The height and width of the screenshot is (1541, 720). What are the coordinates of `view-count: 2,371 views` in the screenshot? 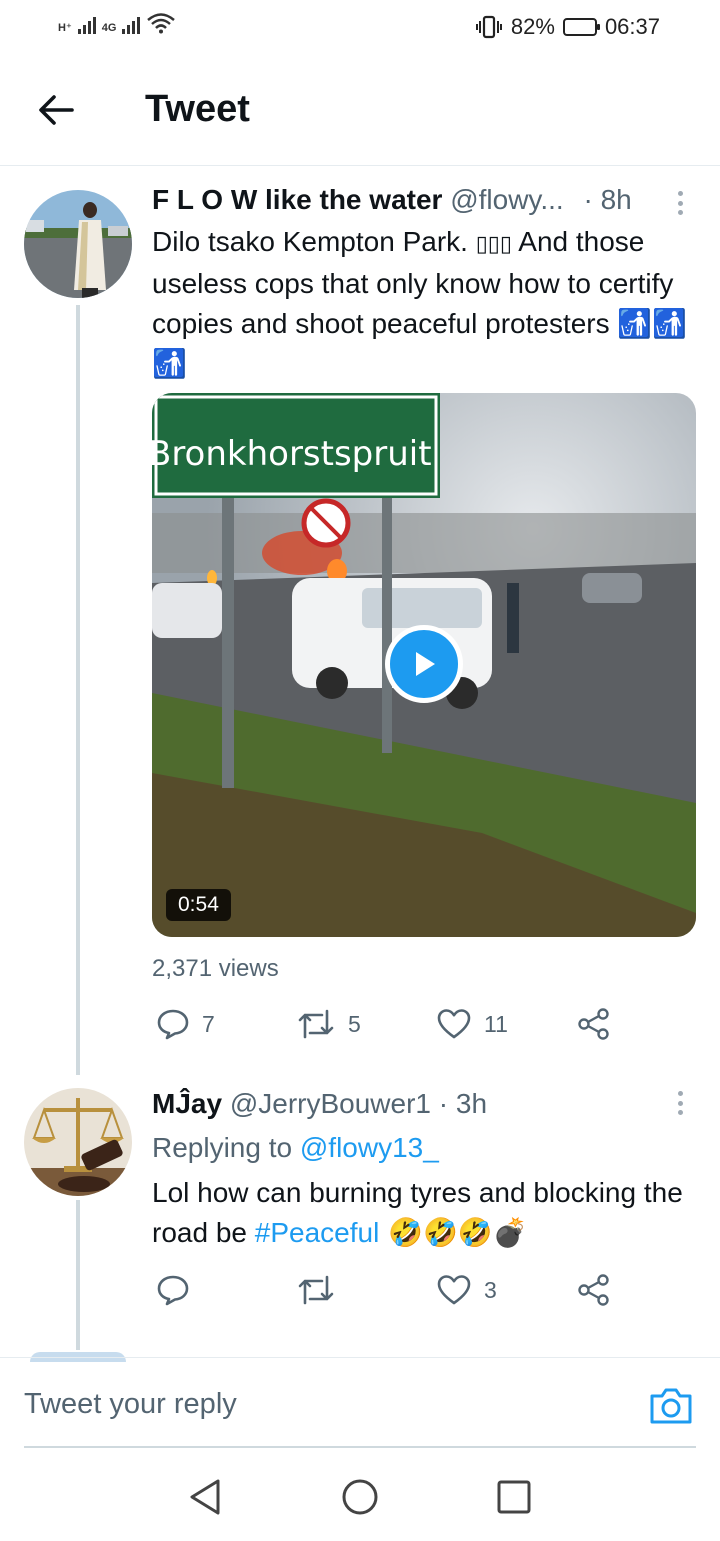 It's located at (215, 968).